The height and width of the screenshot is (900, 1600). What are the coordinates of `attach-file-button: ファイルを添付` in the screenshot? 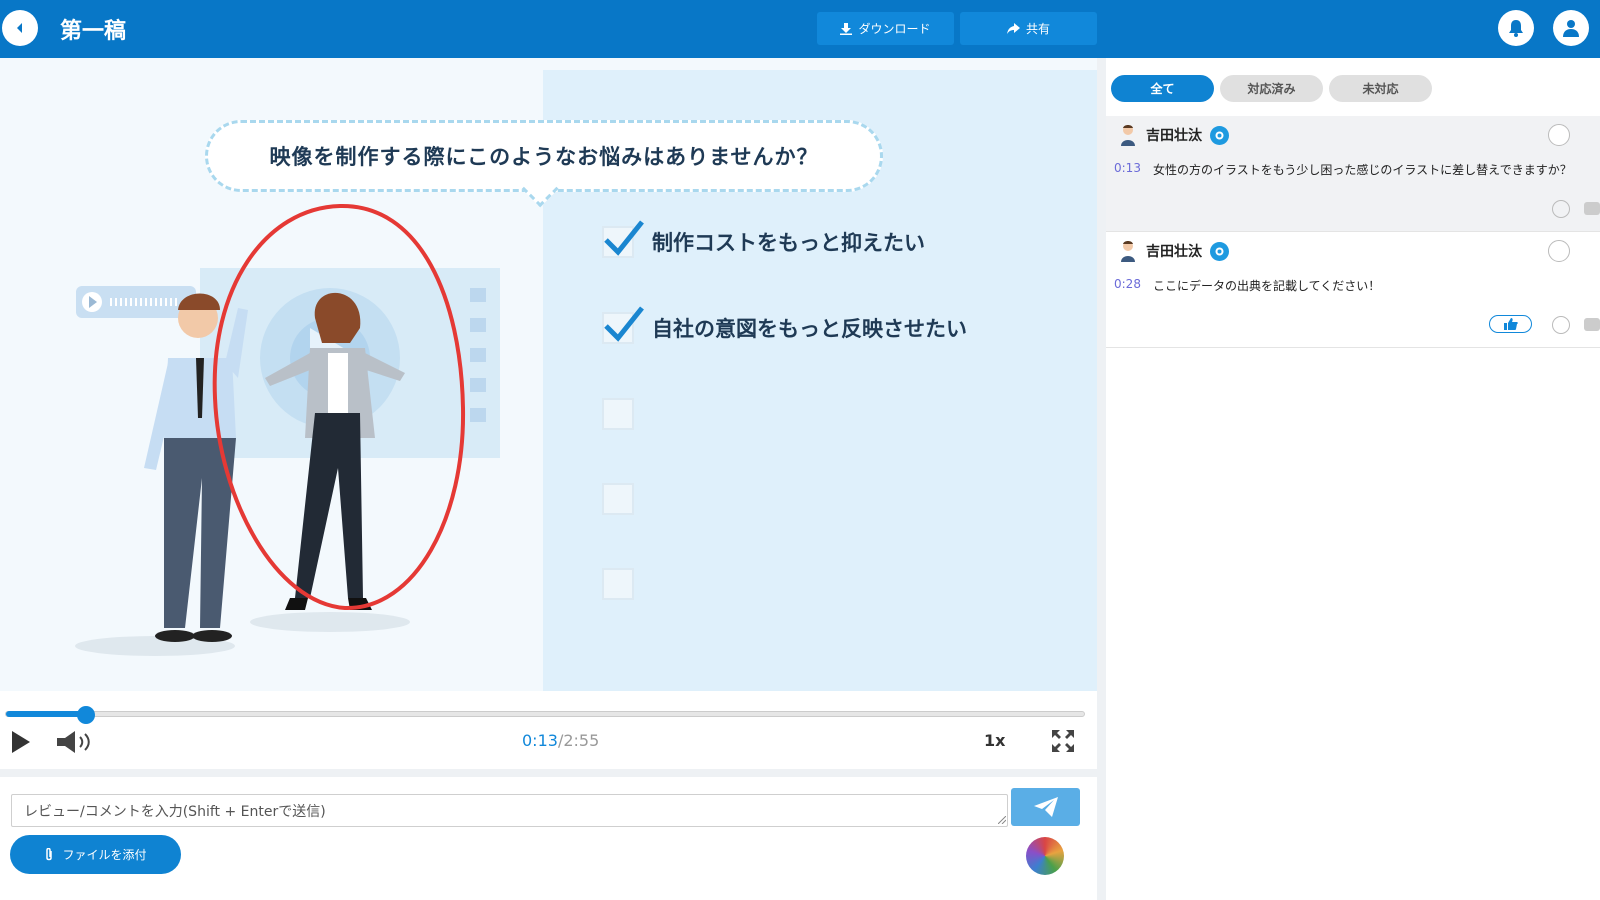 It's located at (95, 854).